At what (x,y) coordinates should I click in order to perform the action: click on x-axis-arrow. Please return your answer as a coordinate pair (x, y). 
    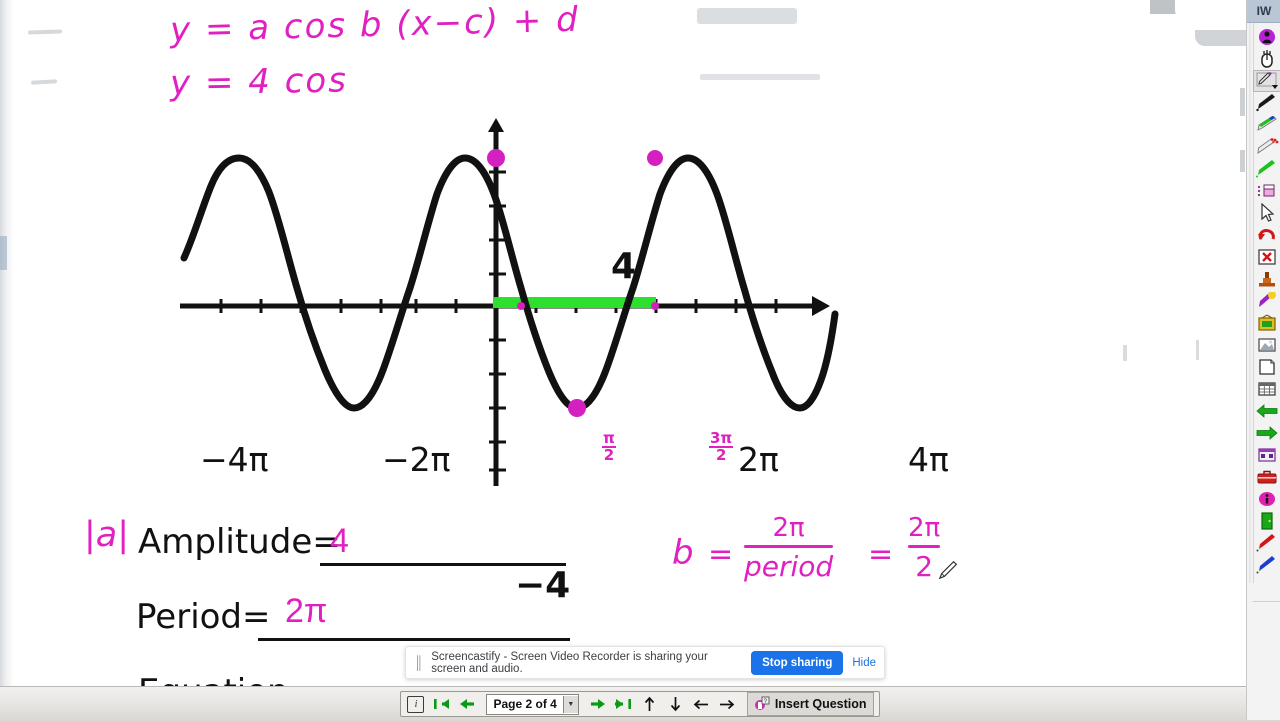
    Looking at the image, I should click on (821, 306).